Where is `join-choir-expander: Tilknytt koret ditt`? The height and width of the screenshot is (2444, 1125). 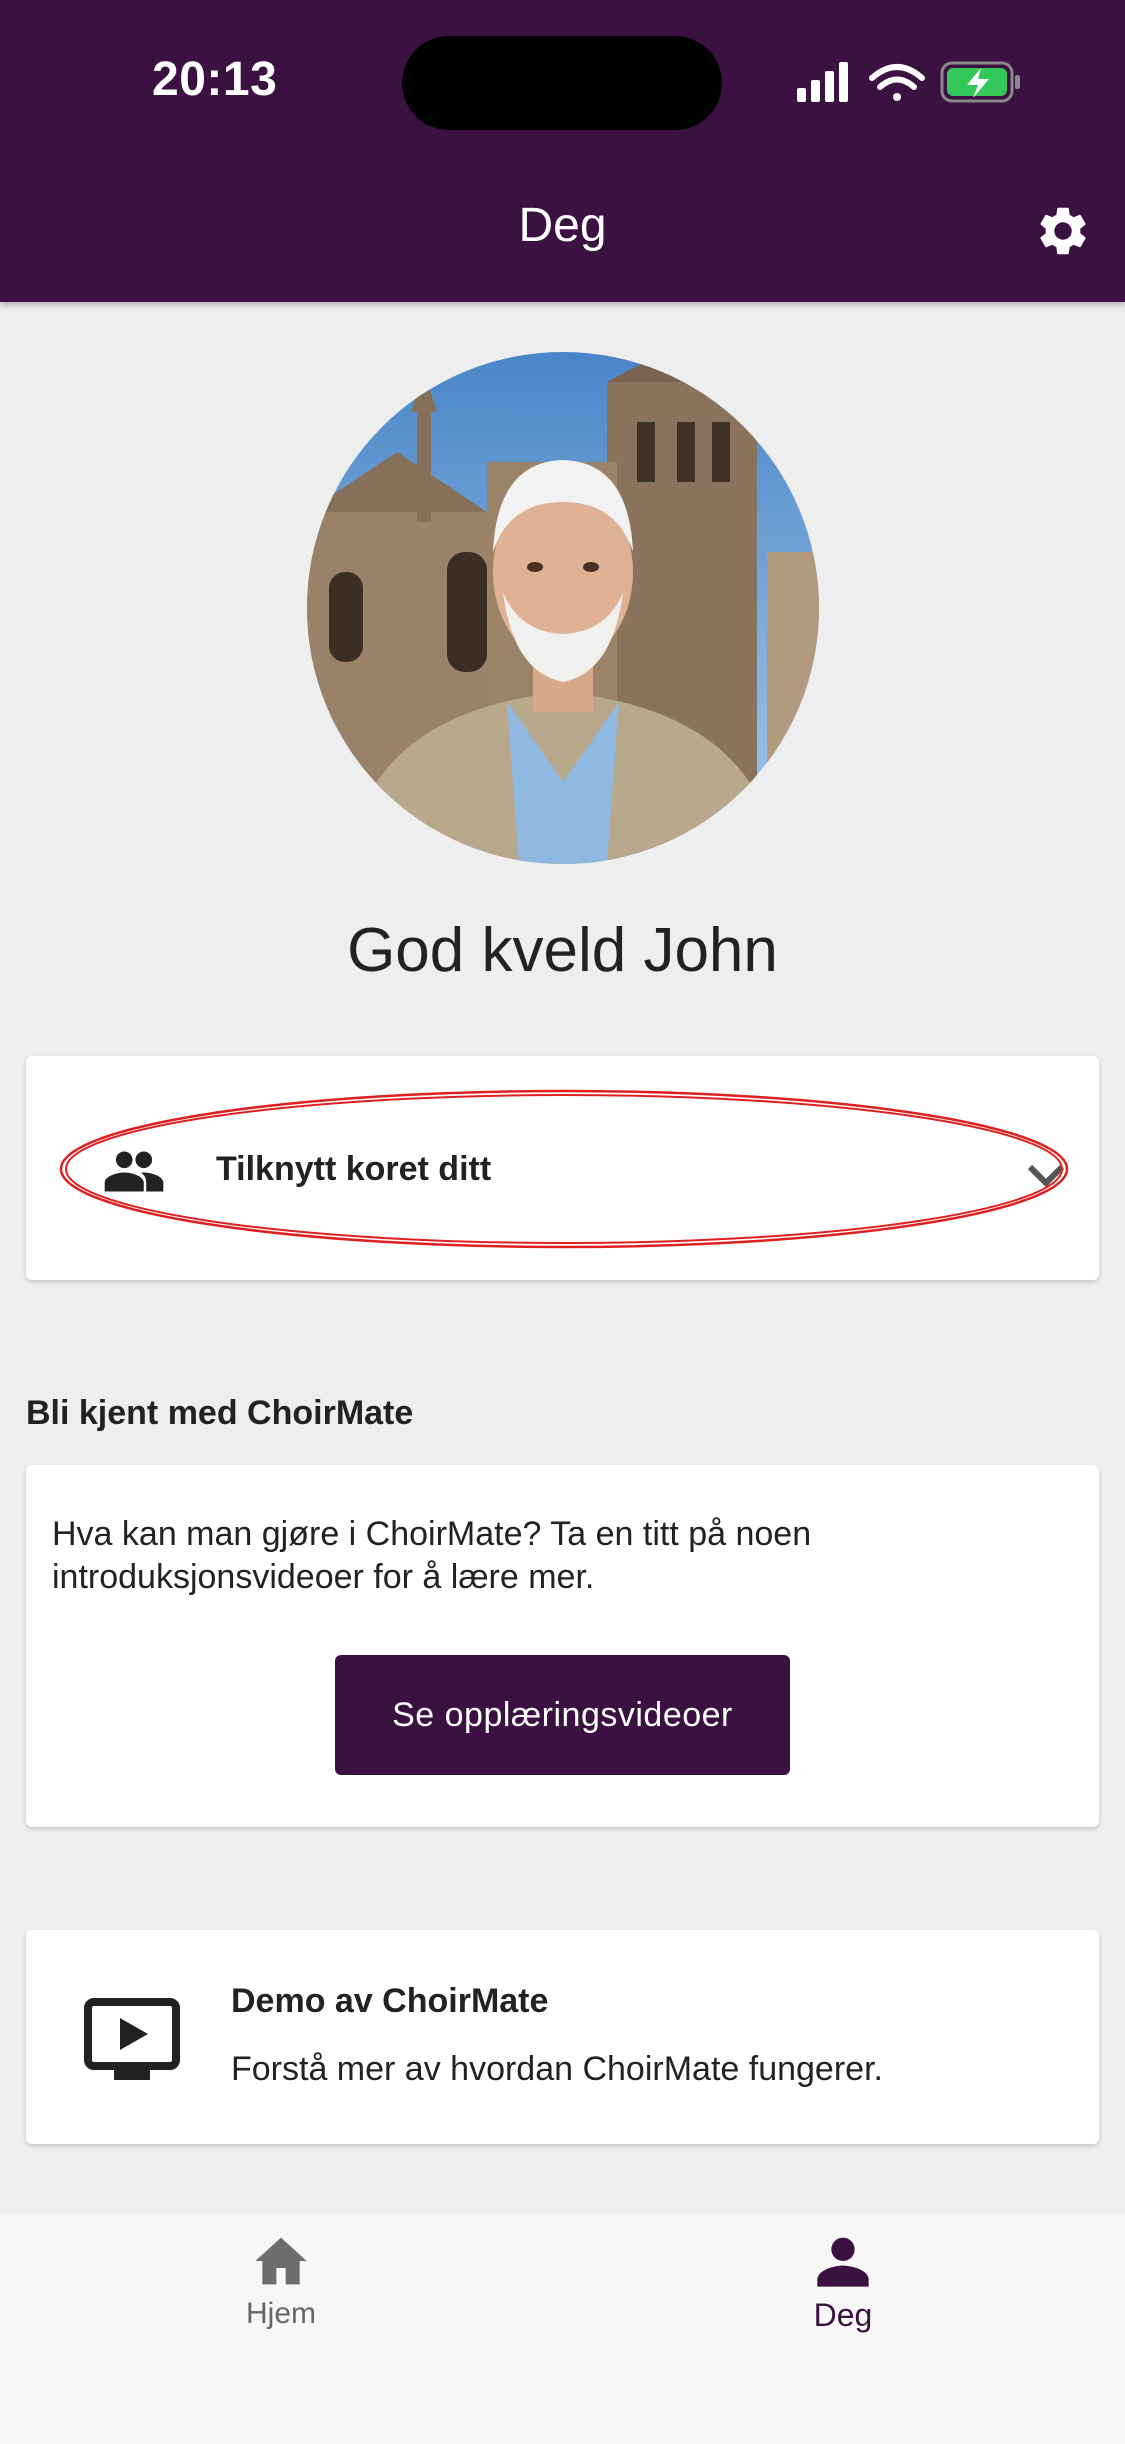
join-choir-expander: Tilknytt koret ditt is located at coordinates (571, 1177).